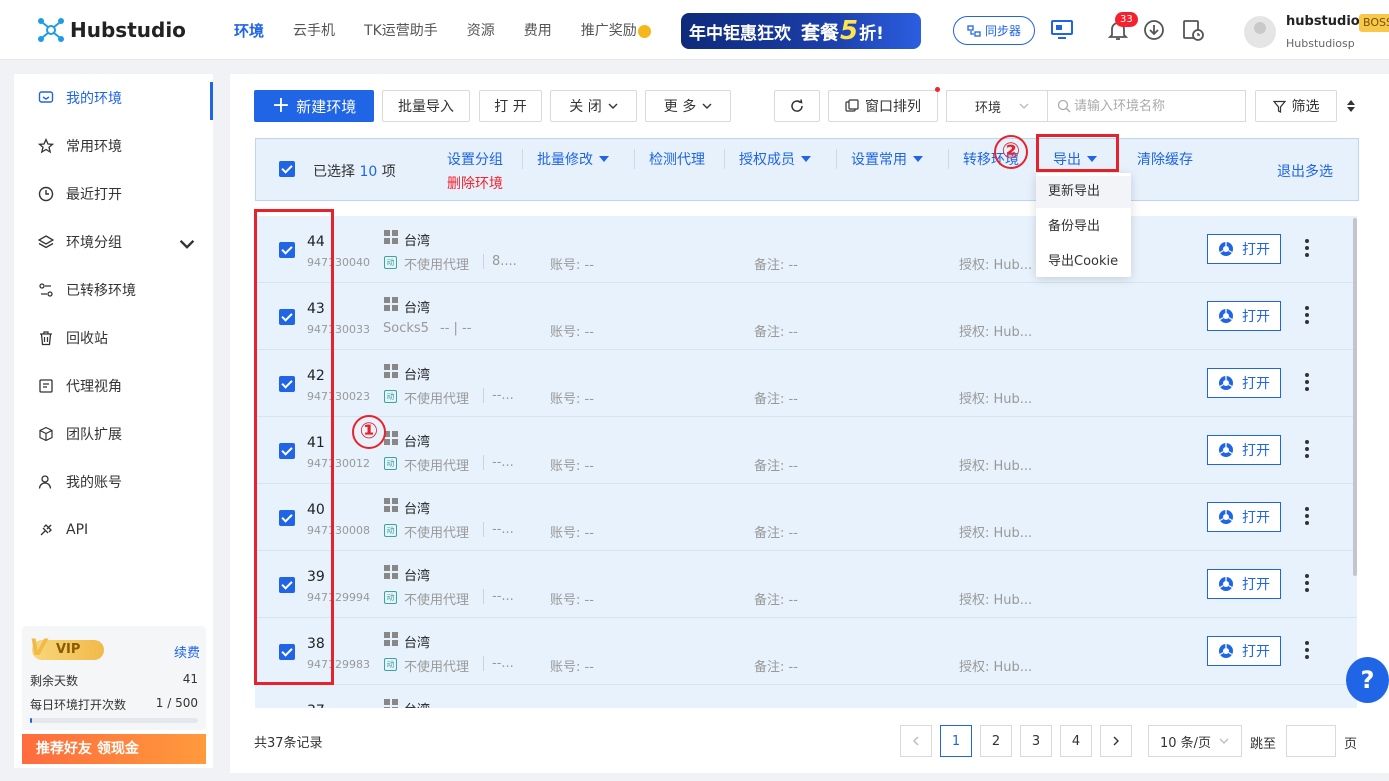  What do you see at coordinates (314, 106) in the screenshot?
I see `new-environment-button: + 新建环境` at bounding box center [314, 106].